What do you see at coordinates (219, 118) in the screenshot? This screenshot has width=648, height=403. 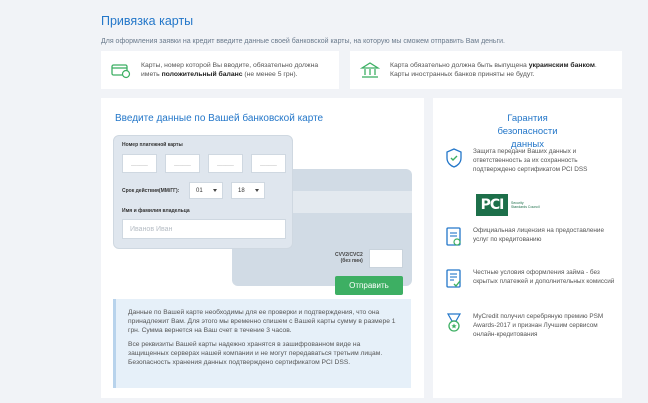 I see `form-title: Введите данные по Вашей банковской карте` at bounding box center [219, 118].